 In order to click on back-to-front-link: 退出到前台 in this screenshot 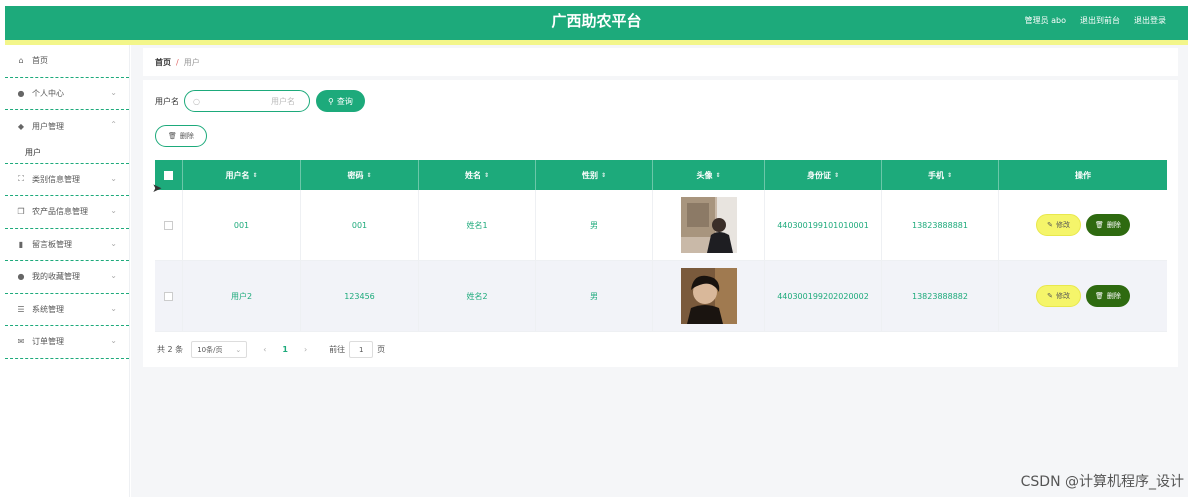, I will do `click(1100, 21)`.